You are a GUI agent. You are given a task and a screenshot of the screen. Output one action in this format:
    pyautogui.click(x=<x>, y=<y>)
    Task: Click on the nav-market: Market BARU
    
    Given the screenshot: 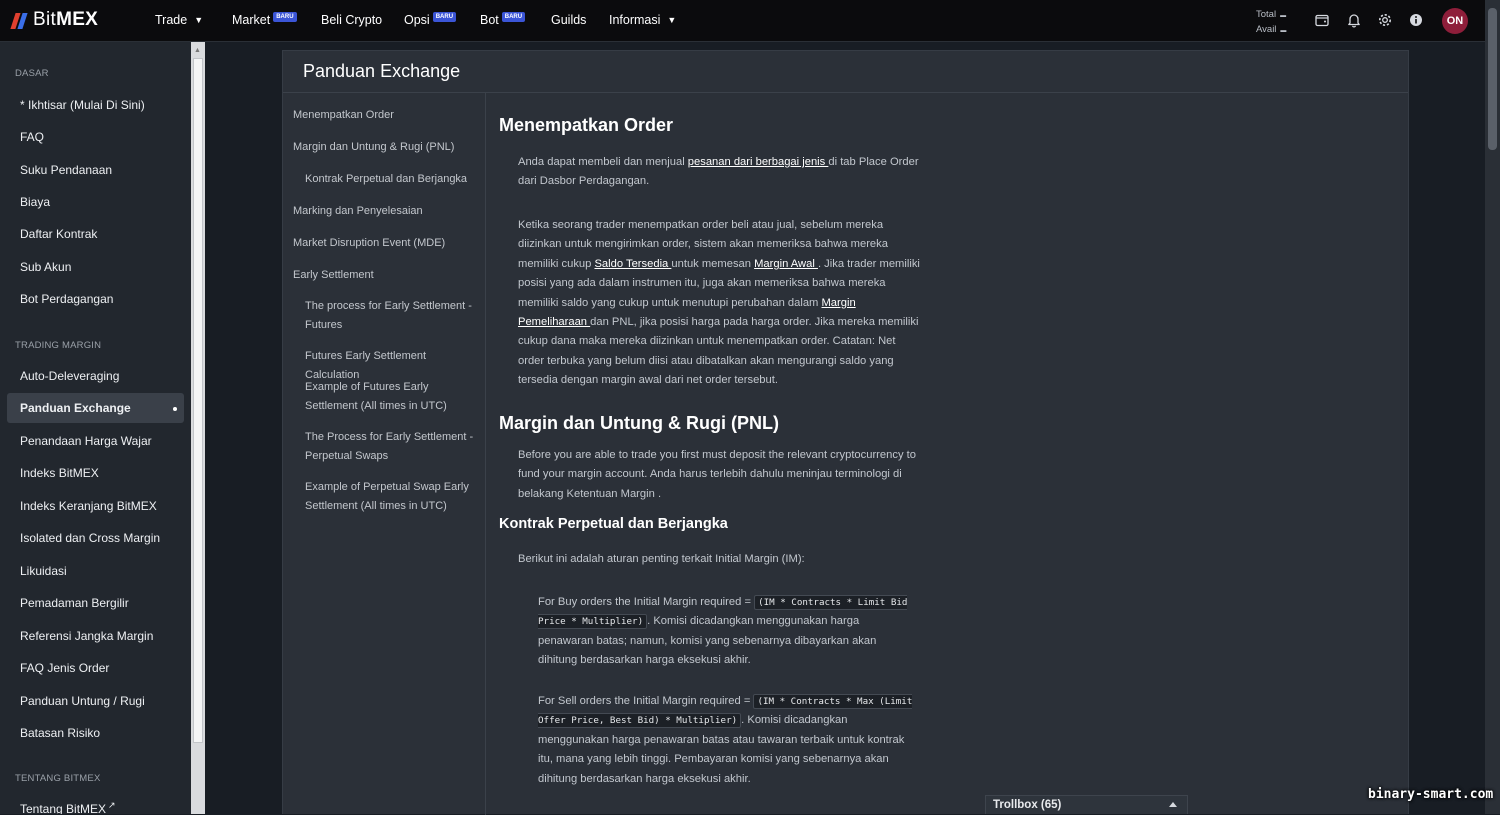 What is the action you would take?
    pyautogui.click(x=264, y=19)
    